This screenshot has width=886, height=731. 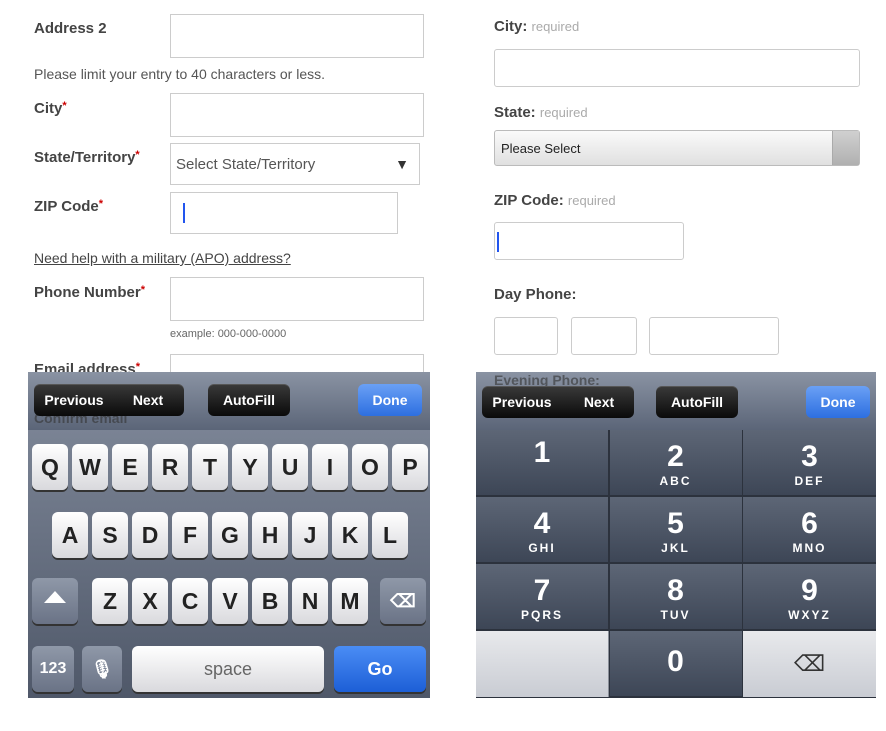 I want to click on military-address-link: Need help with a military (APO) address?, so click(x=162, y=258).